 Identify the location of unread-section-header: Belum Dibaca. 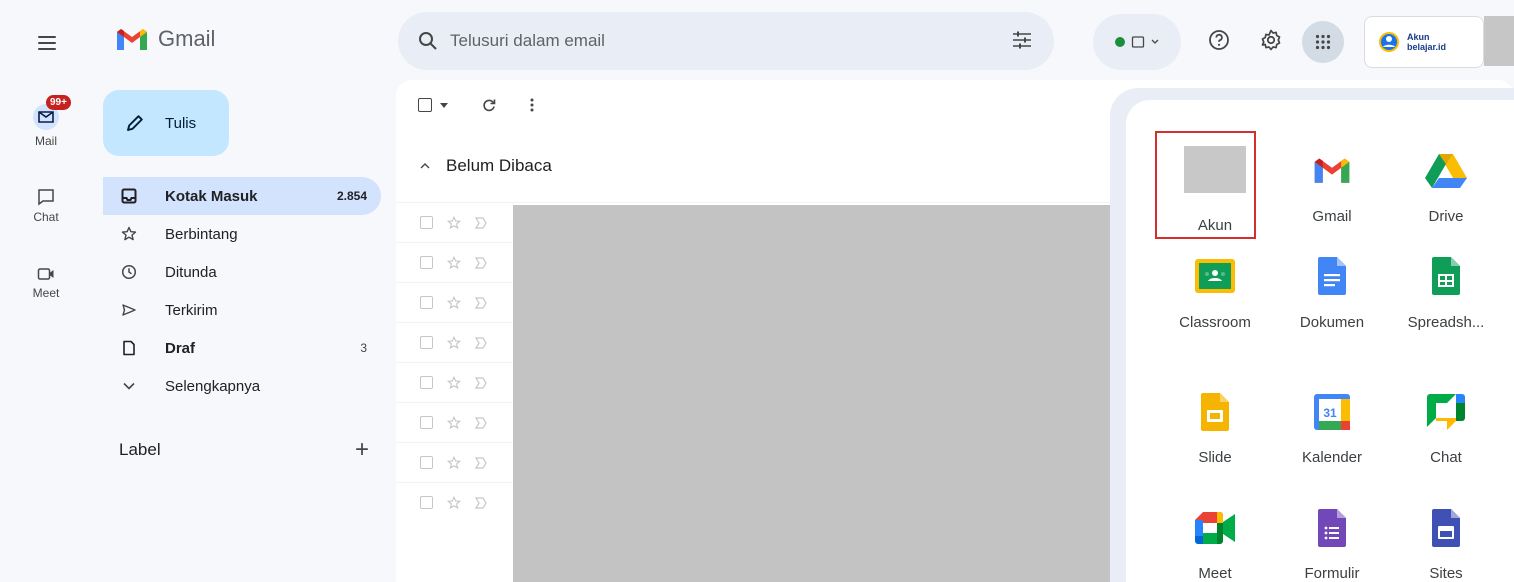
(486, 166).